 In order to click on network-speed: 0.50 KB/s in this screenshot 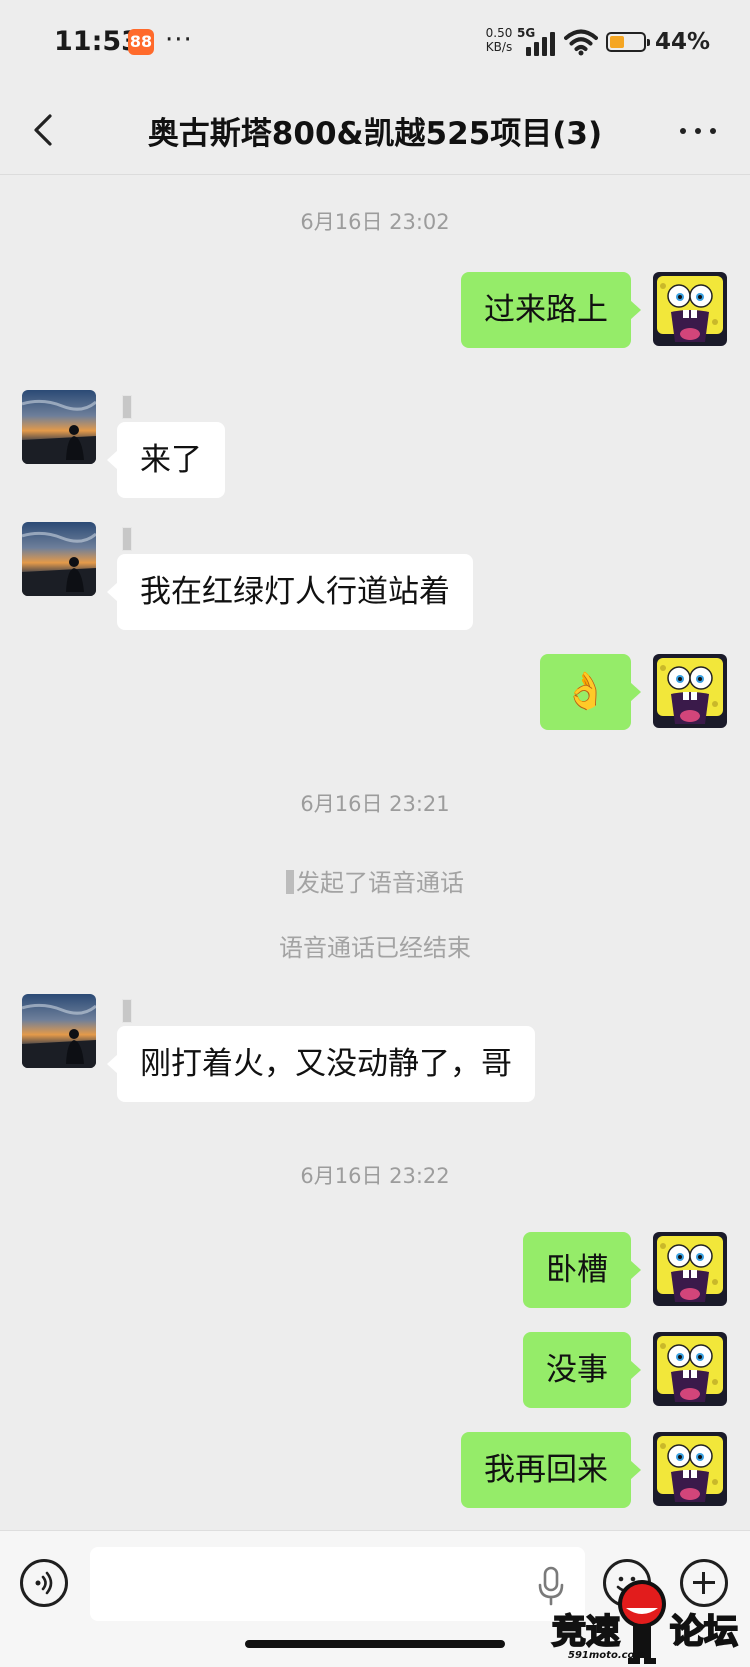, I will do `click(499, 40)`.